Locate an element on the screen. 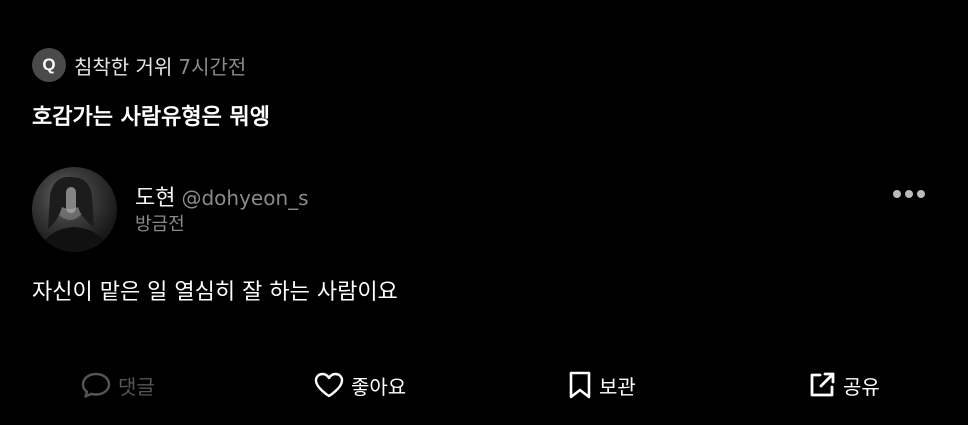 Image resolution: width=968 pixels, height=425 pixels. author-handle: @dohyeon_s is located at coordinates (244, 198).